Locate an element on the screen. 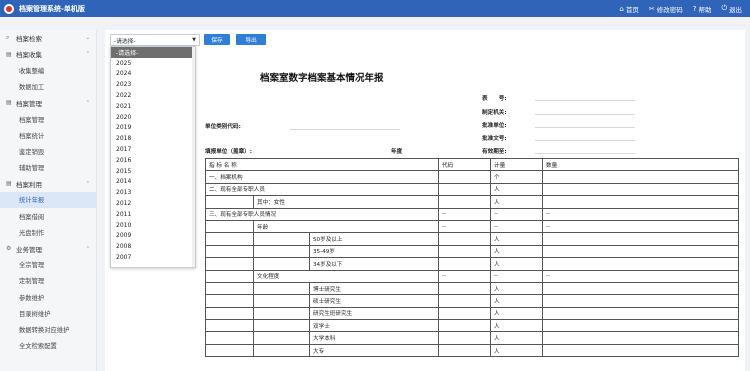 This screenshot has height=371, width=750. dropdown-option: -请选择- is located at coordinates (153, 52).